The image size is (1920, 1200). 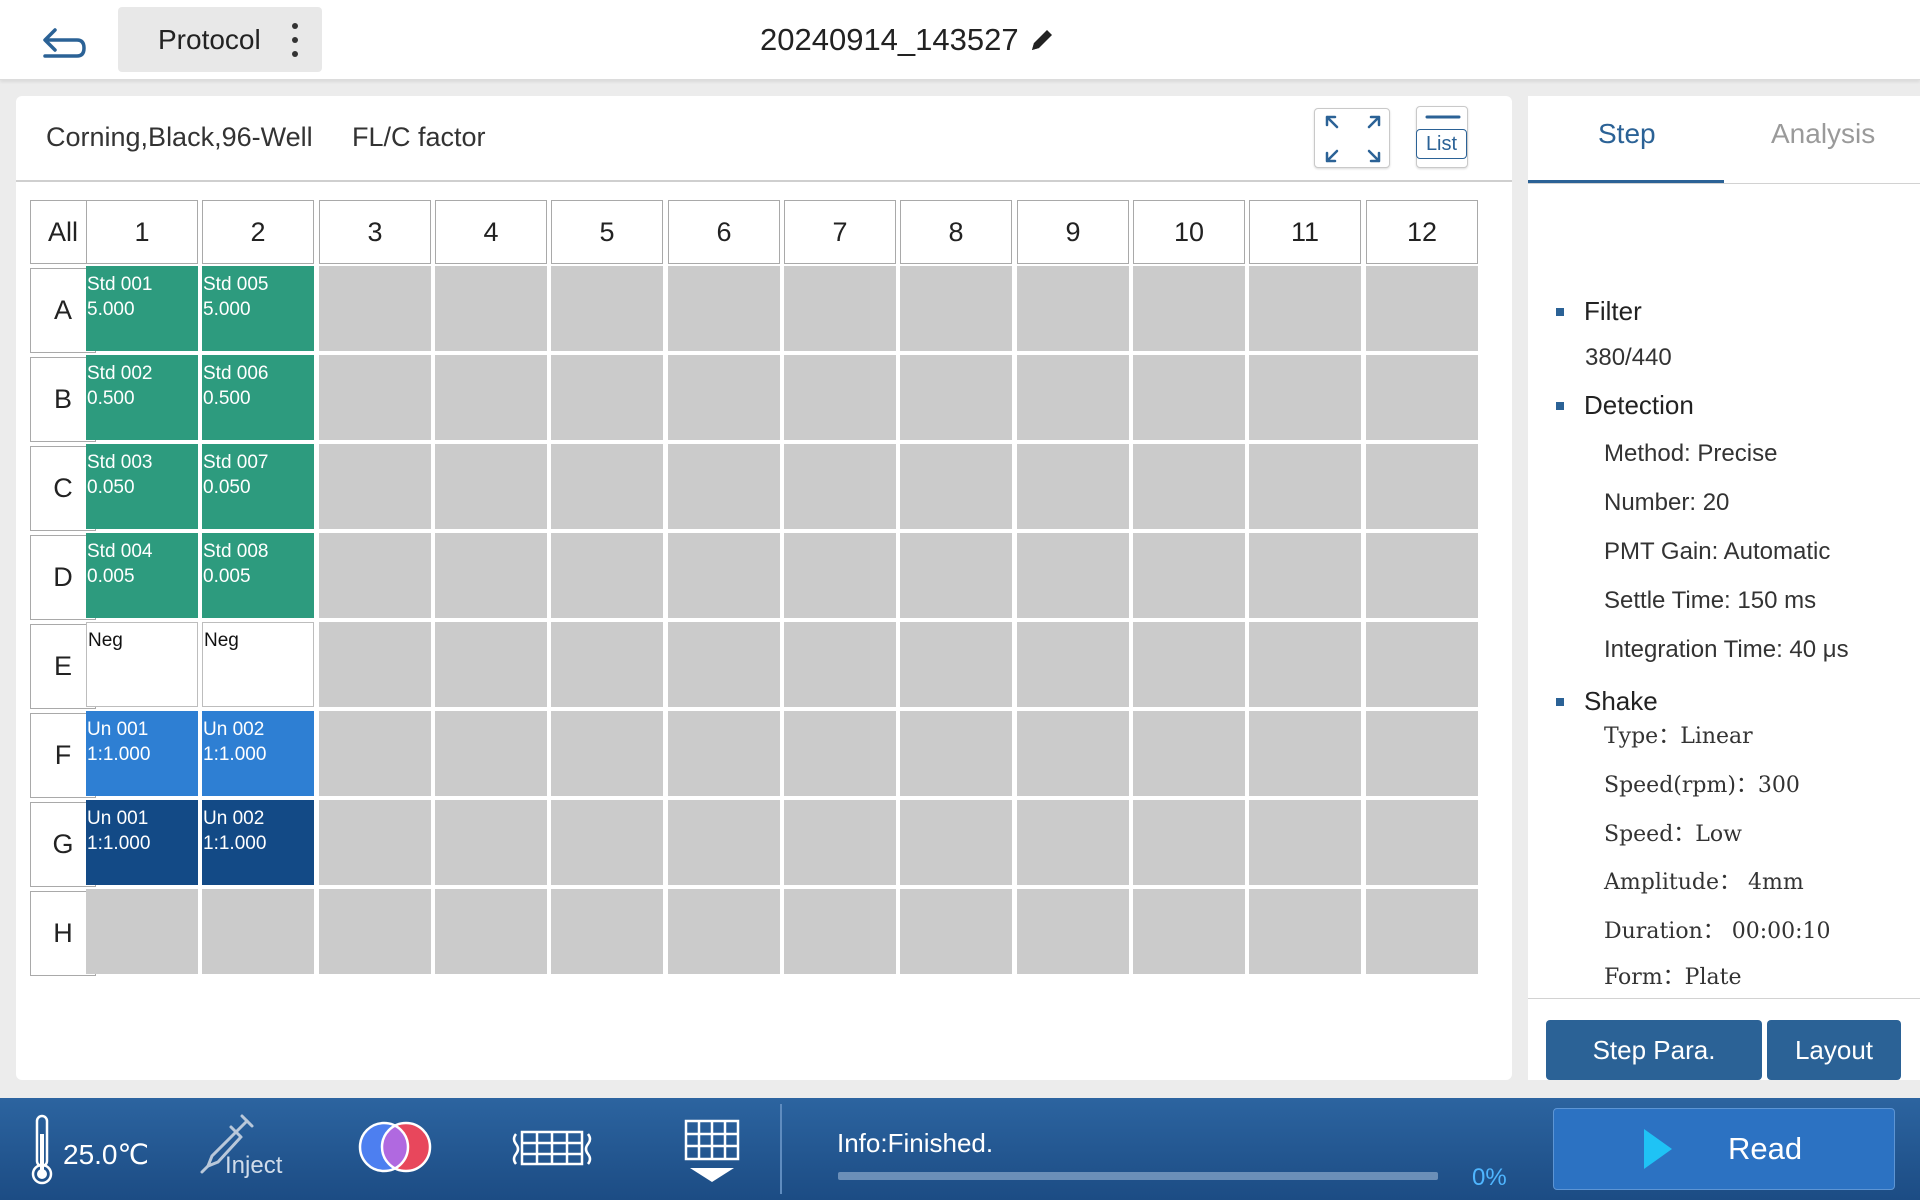 What do you see at coordinates (1042, 40) in the screenshot?
I see `pencil-icon` at bounding box center [1042, 40].